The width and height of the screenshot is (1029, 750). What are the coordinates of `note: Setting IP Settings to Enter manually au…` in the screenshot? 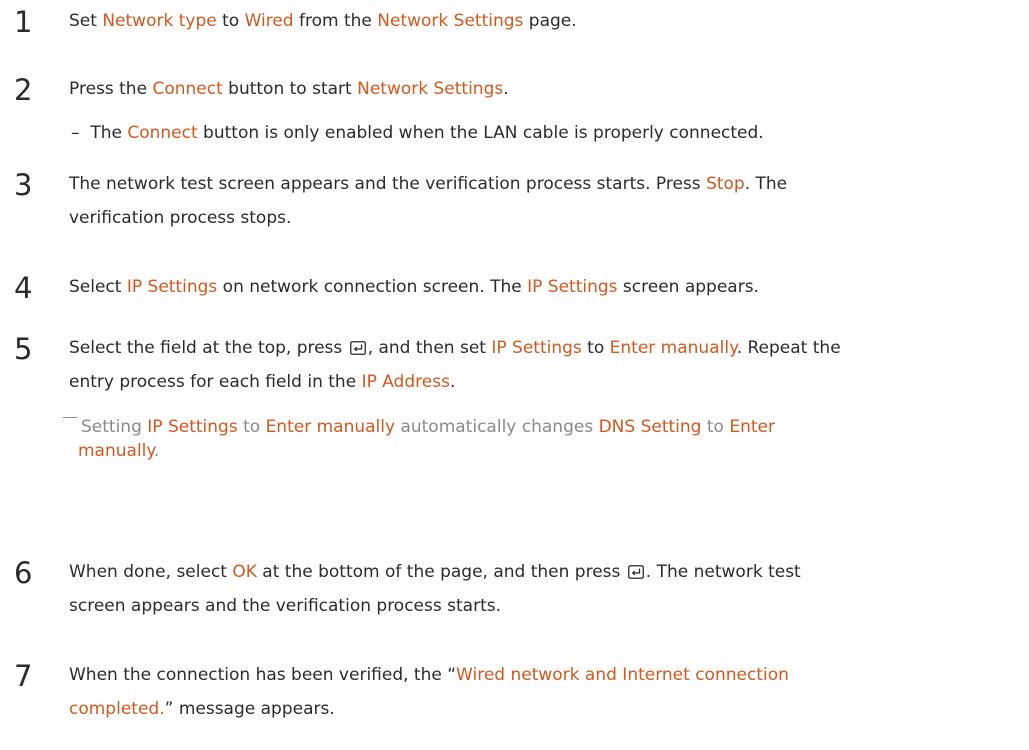 It's located at (503, 439).